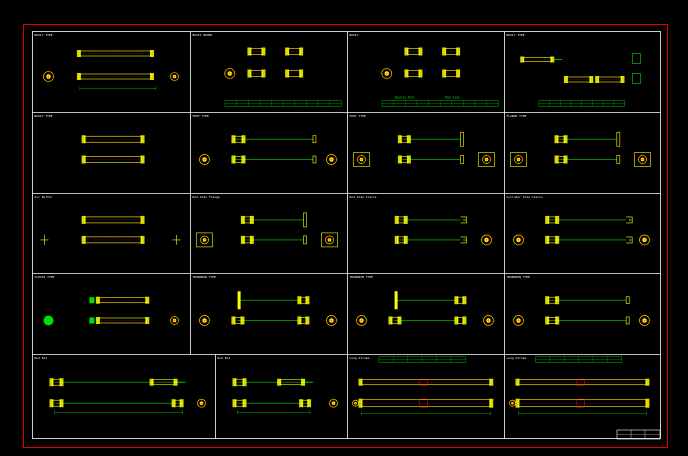 Image resolution: width=688 pixels, height=456 pixels. What do you see at coordinates (525, 197) in the screenshot?
I see `cell-title: Cylinder Side Clevis` at bounding box center [525, 197].